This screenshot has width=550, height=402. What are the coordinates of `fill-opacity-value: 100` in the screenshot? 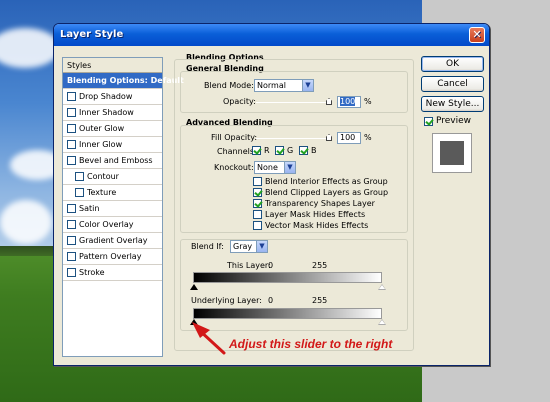 It's located at (348, 137).